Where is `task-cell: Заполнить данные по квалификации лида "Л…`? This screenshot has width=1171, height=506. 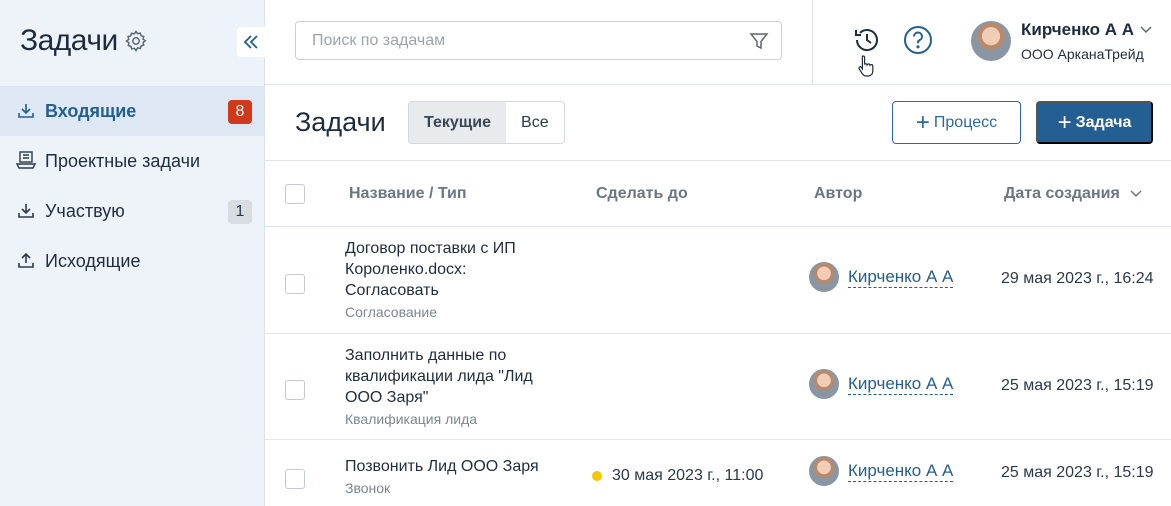 task-cell: Заполнить данные по квалификации лида "Л… is located at coordinates (450, 386).